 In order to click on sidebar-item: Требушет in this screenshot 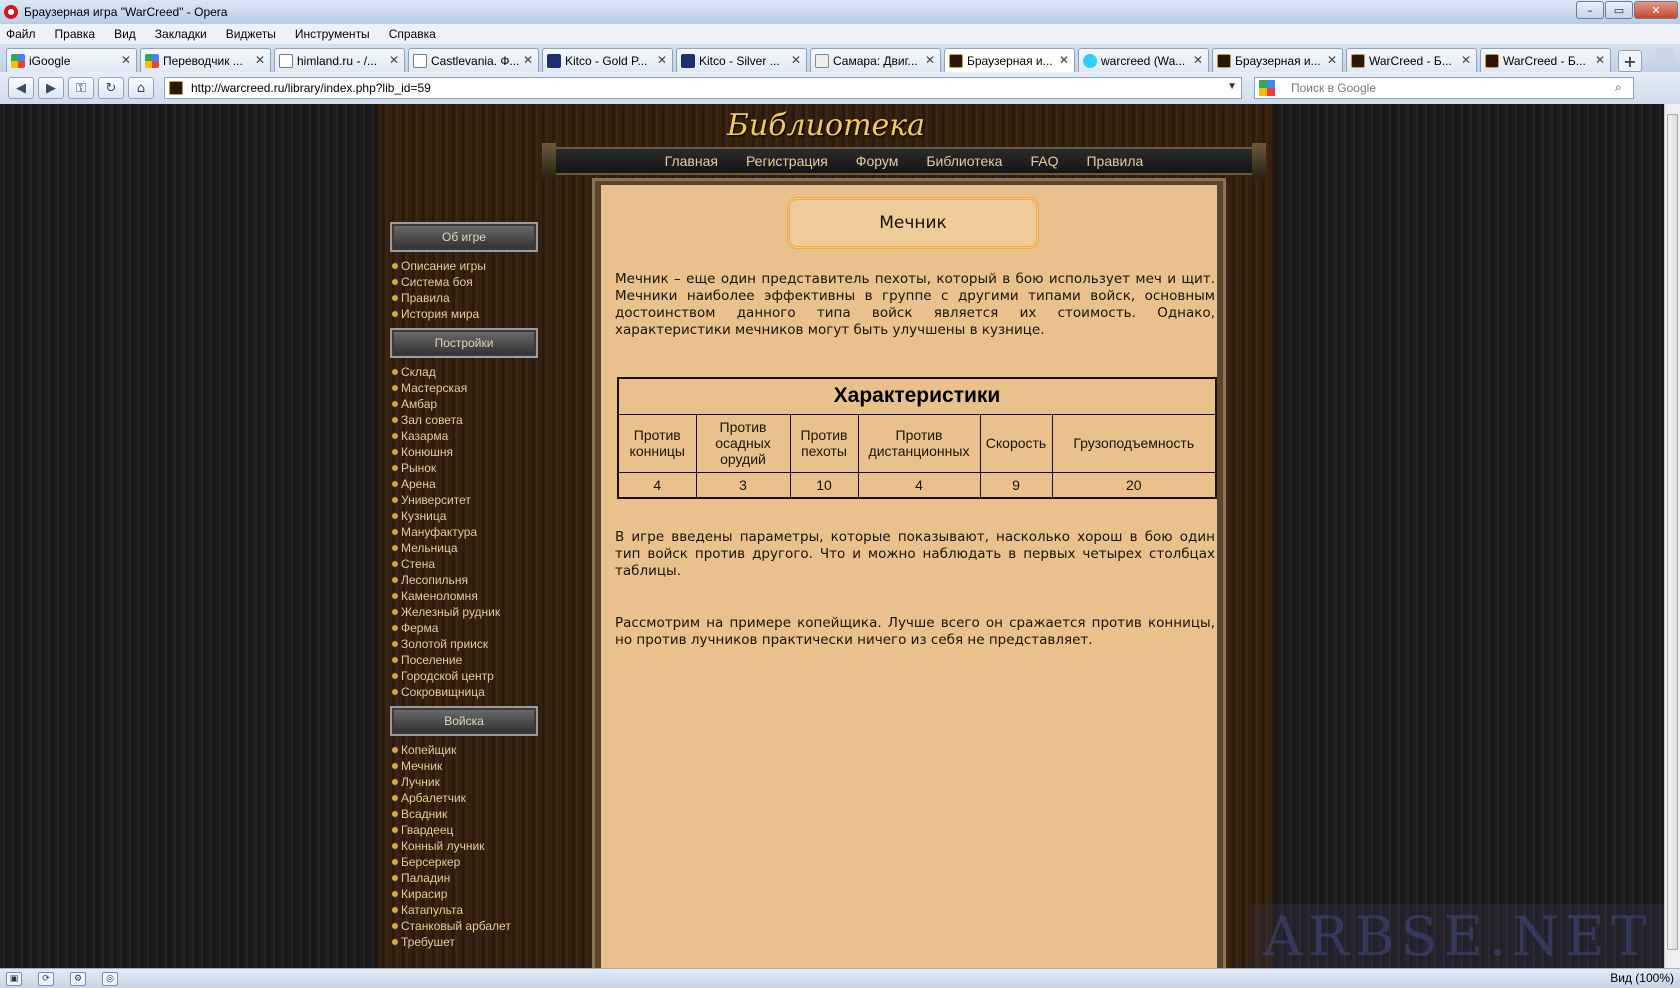, I will do `click(466, 942)`.